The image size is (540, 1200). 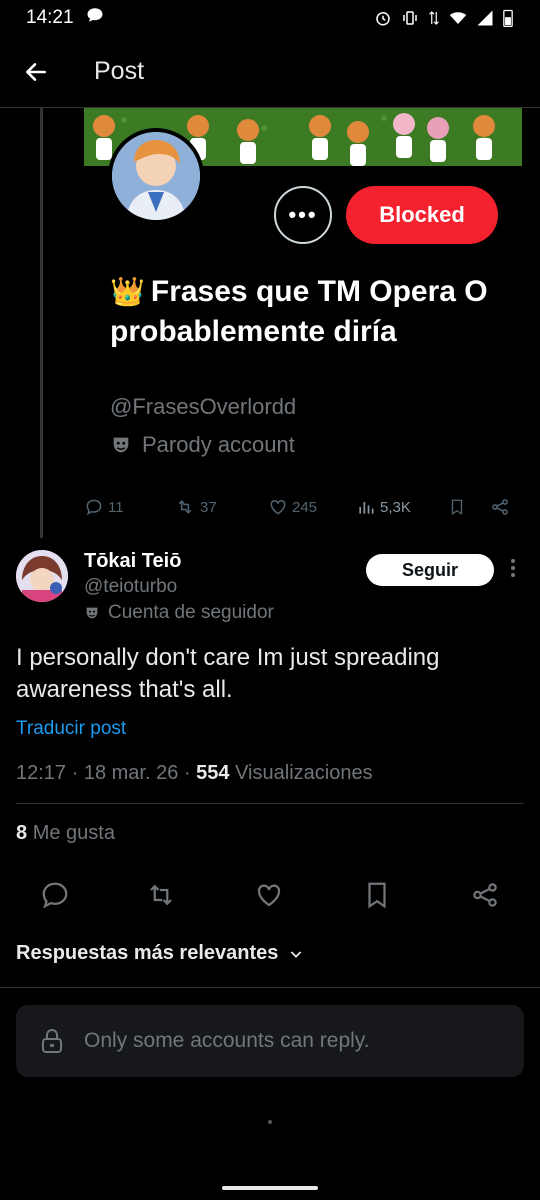 What do you see at coordinates (147, 953) in the screenshot?
I see `replies-sort-label: Respuestas más relevantes` at bounding box center [147, 953].